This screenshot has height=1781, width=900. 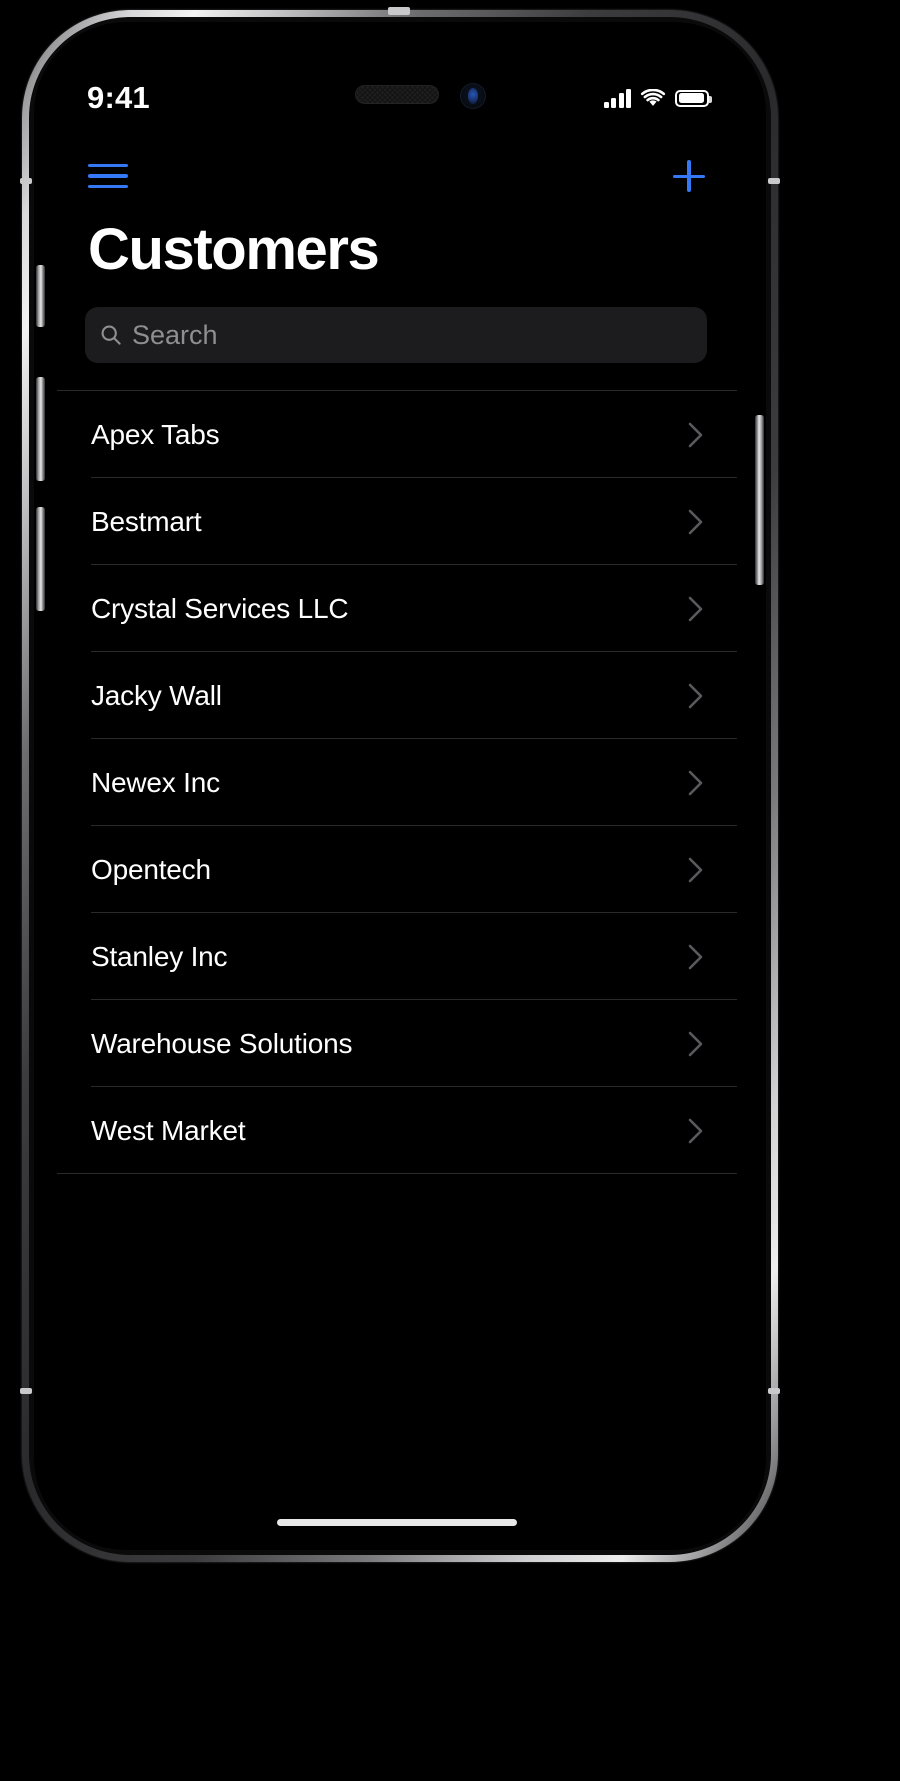 I want to click on list-item-label: West Market, so click(x=168, y=1130).